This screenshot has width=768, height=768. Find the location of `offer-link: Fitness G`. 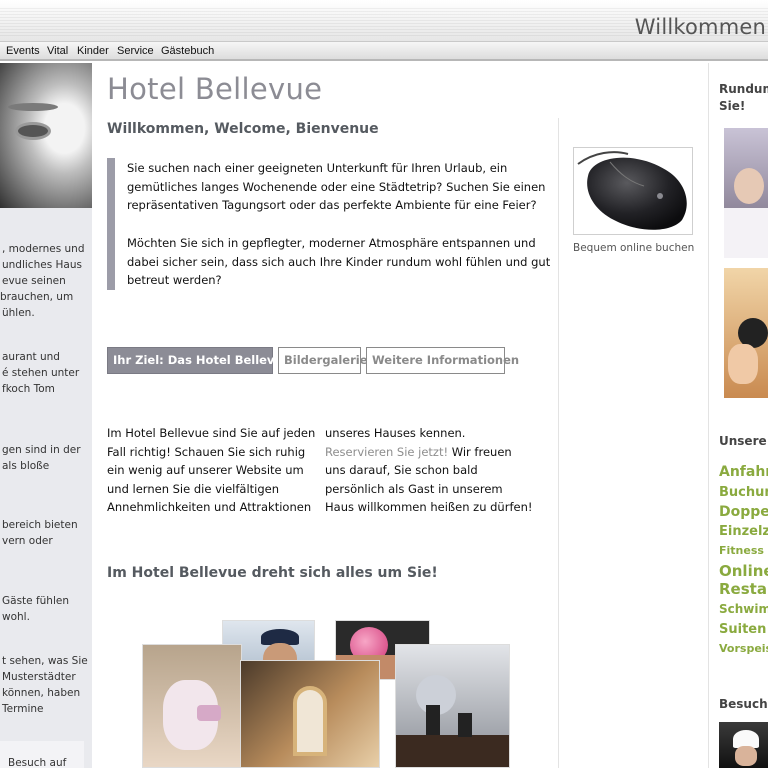

offer-link: Fitness G is located at coordinates (743, 550).